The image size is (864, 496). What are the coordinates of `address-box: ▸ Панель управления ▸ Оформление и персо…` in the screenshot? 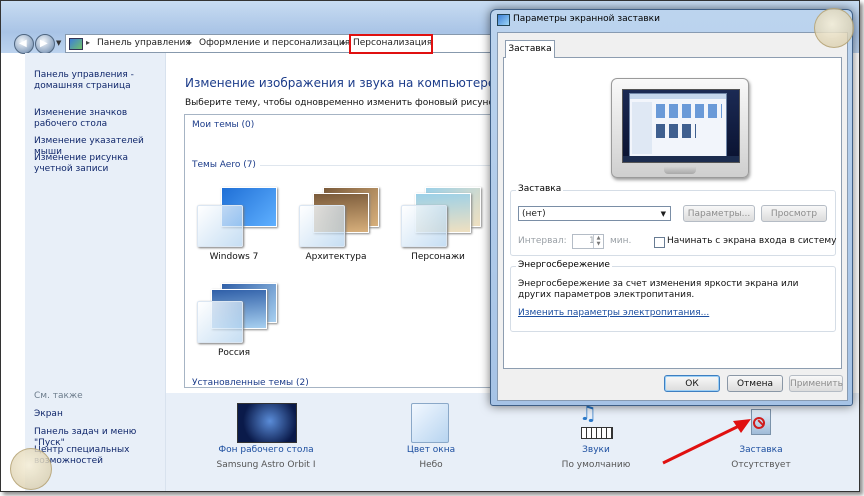 It's located at (281, 44).